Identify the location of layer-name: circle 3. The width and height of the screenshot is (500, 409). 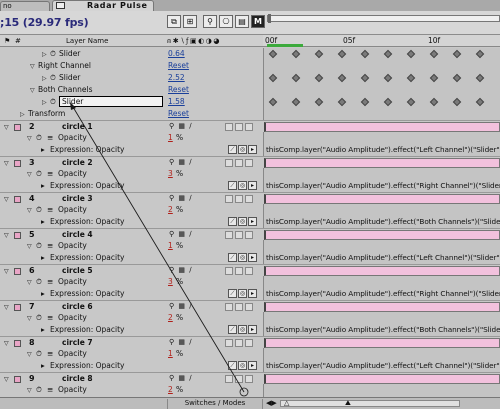
(108, 199).